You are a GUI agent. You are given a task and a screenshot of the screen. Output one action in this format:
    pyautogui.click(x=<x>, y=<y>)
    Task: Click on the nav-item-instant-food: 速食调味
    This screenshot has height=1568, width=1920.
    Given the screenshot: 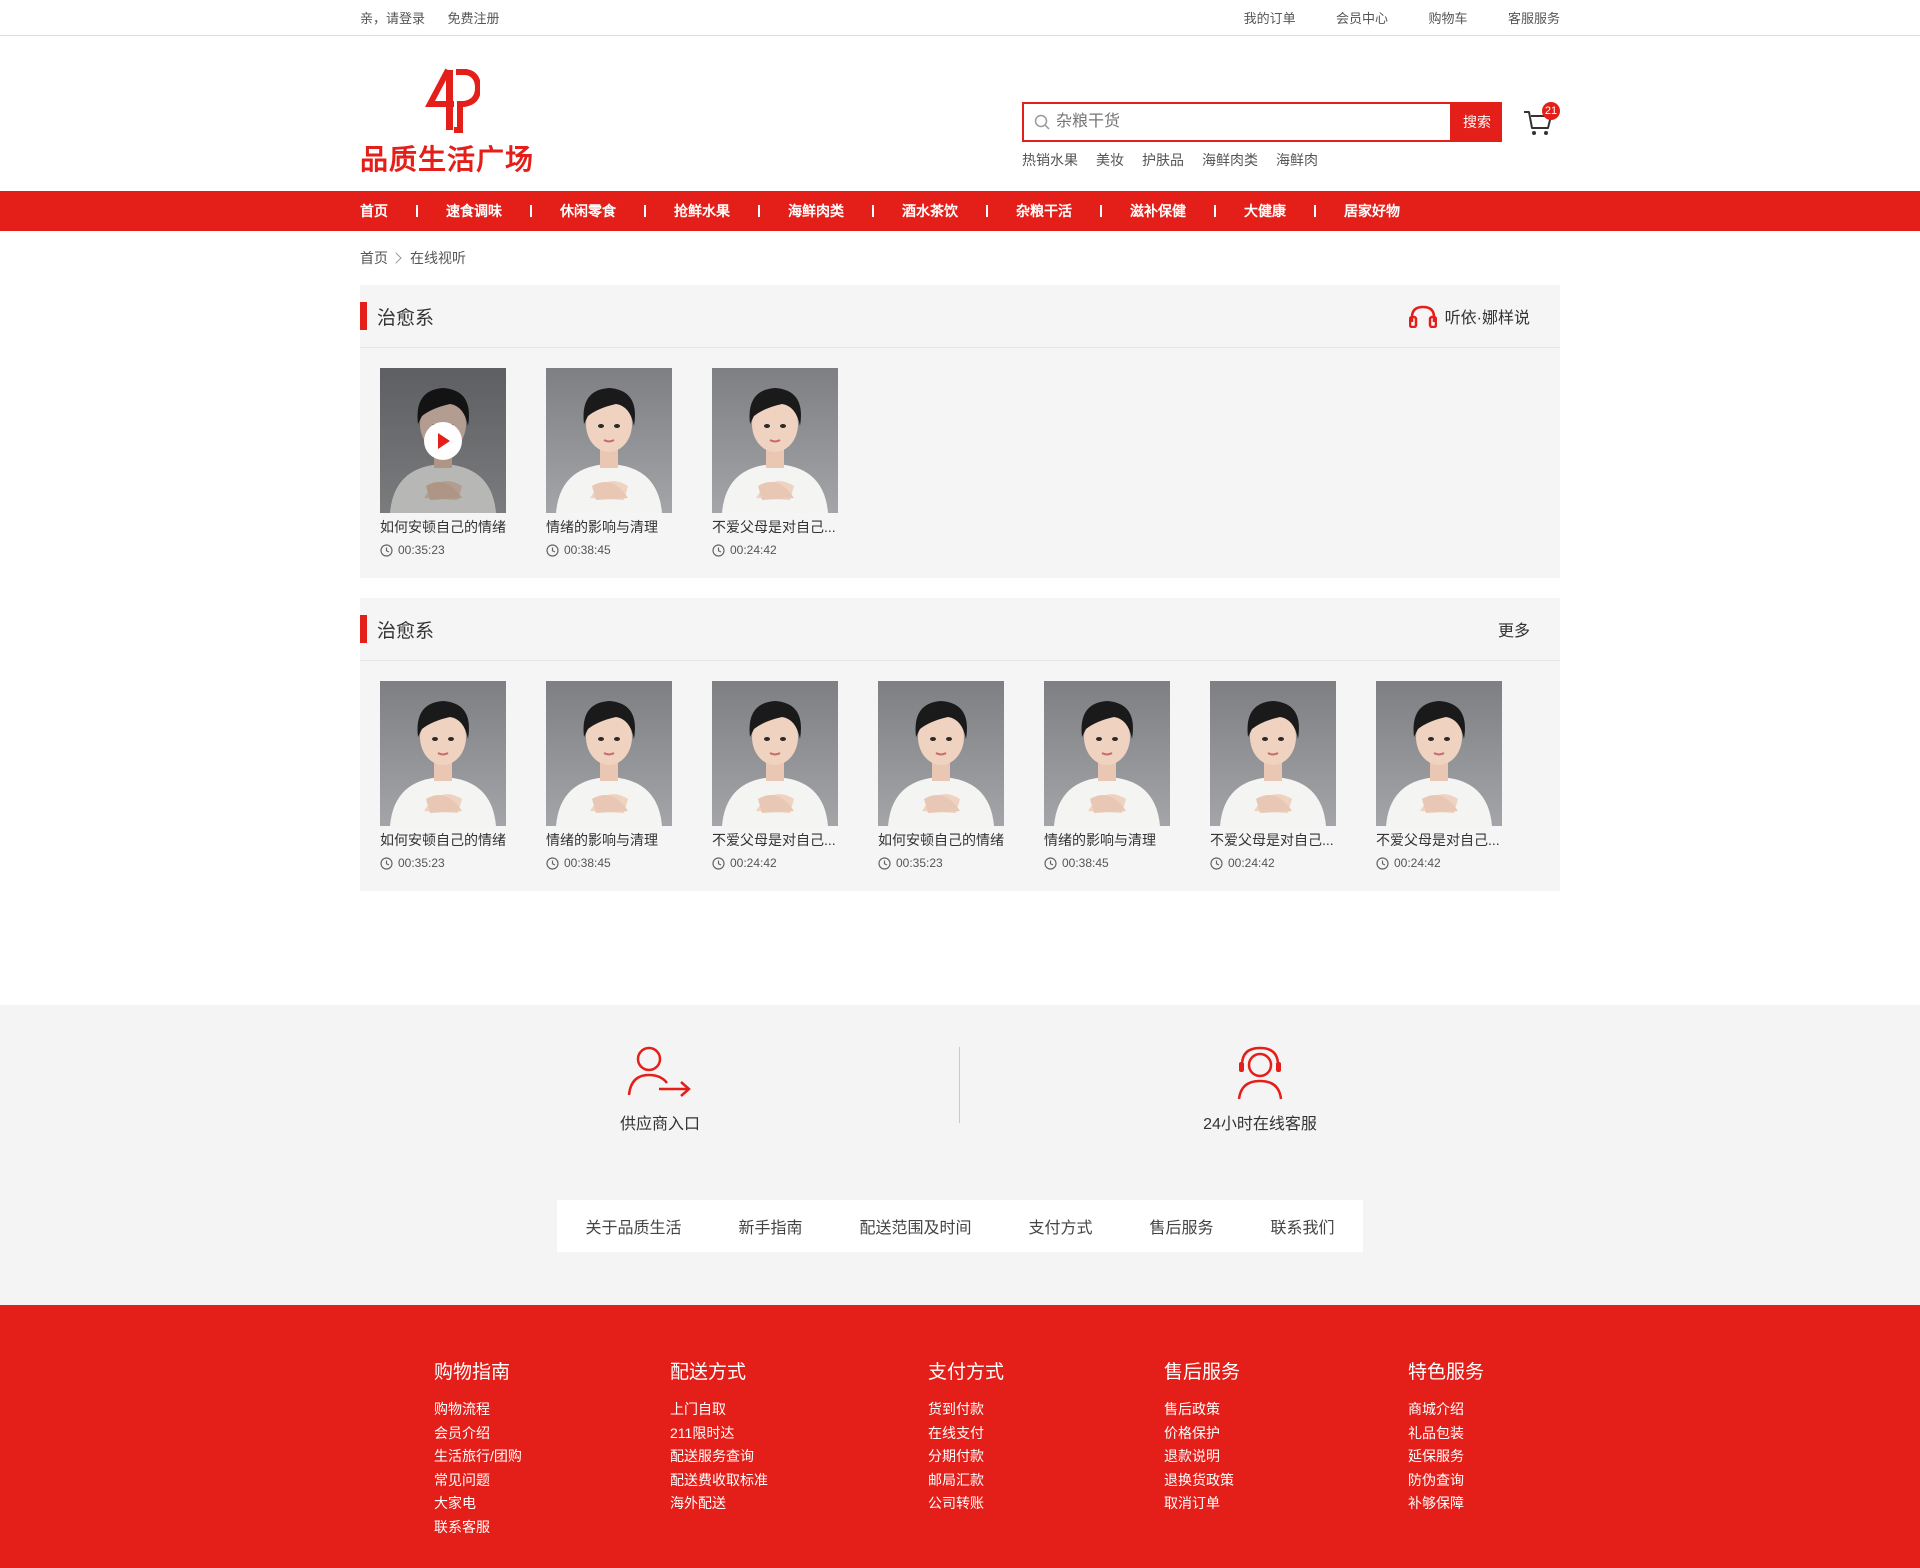 What is the action you would take?
    pyautogui.click(x=474, y=211)
    